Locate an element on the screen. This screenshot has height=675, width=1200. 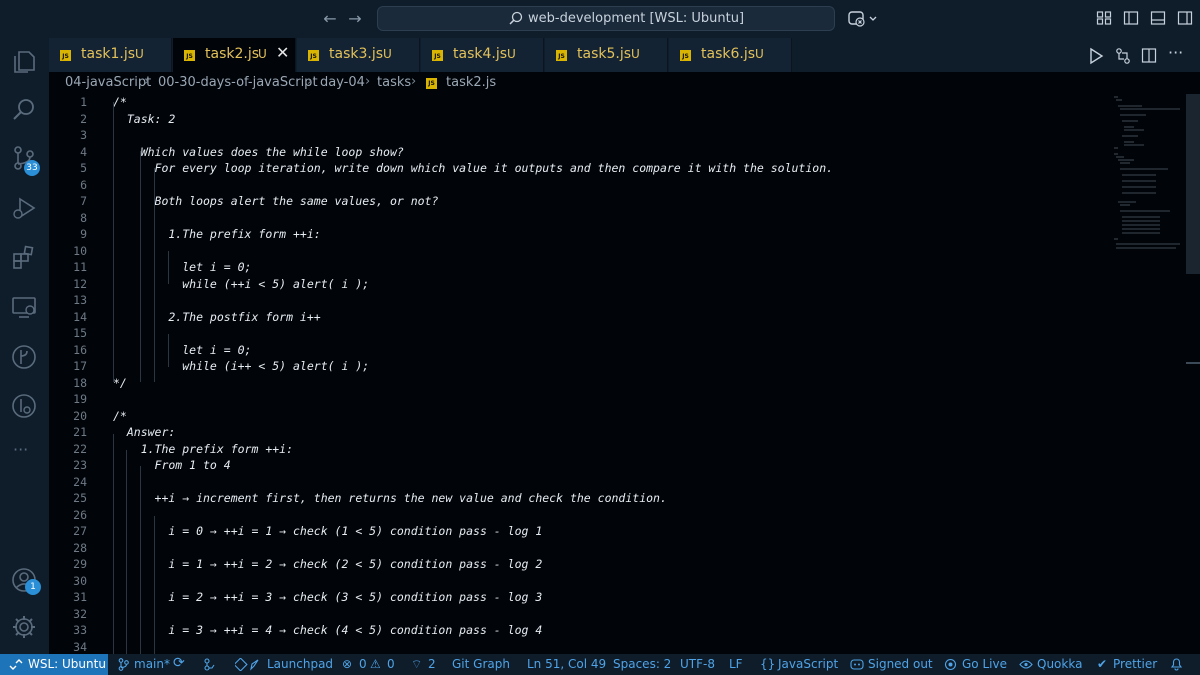
code-line: Answer: is located at coordinates (144, 432).